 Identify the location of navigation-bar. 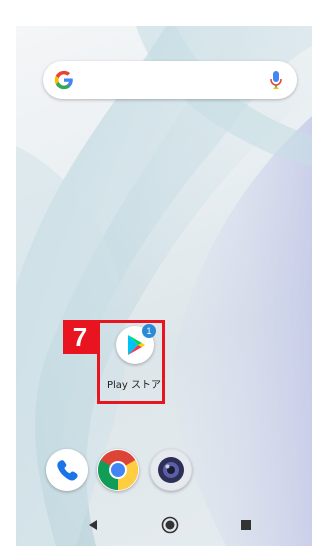
(164, 525).